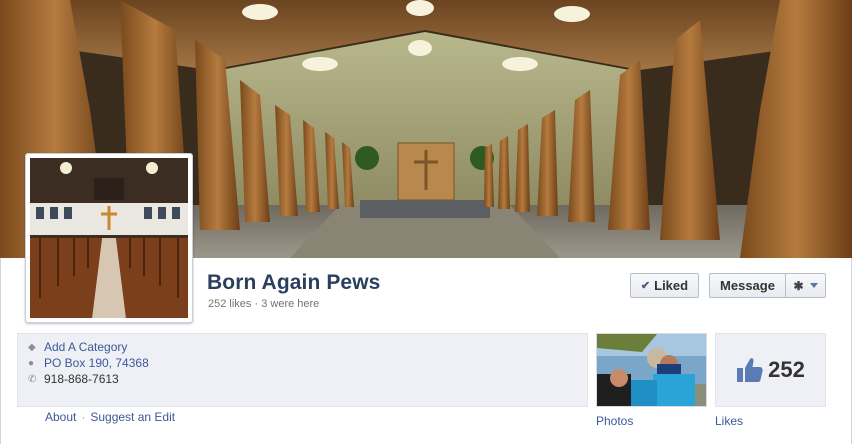  I want to click on suggest-edit-link: Suggest an Edit, so click(132, 417).